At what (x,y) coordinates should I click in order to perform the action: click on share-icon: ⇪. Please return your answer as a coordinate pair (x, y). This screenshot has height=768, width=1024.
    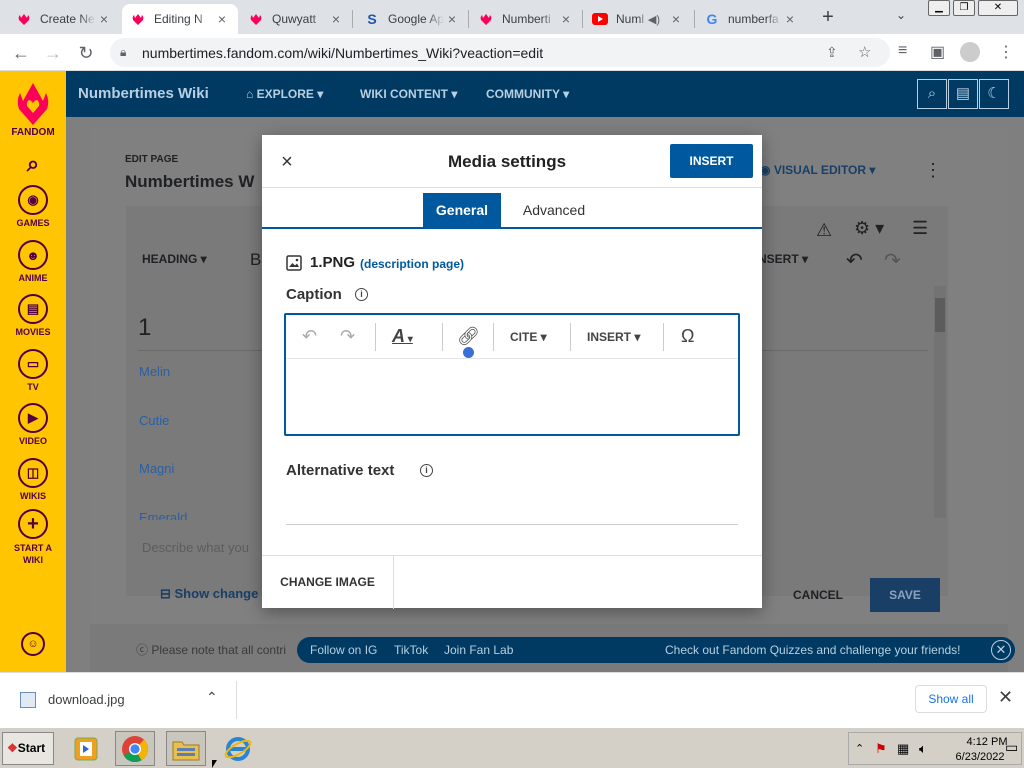
    Looking at the image, I should click on (832, 52).